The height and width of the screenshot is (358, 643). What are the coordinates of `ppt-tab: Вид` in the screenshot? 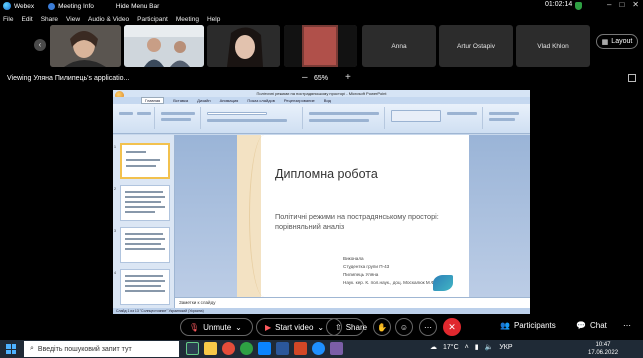 It's located at (327, 100).